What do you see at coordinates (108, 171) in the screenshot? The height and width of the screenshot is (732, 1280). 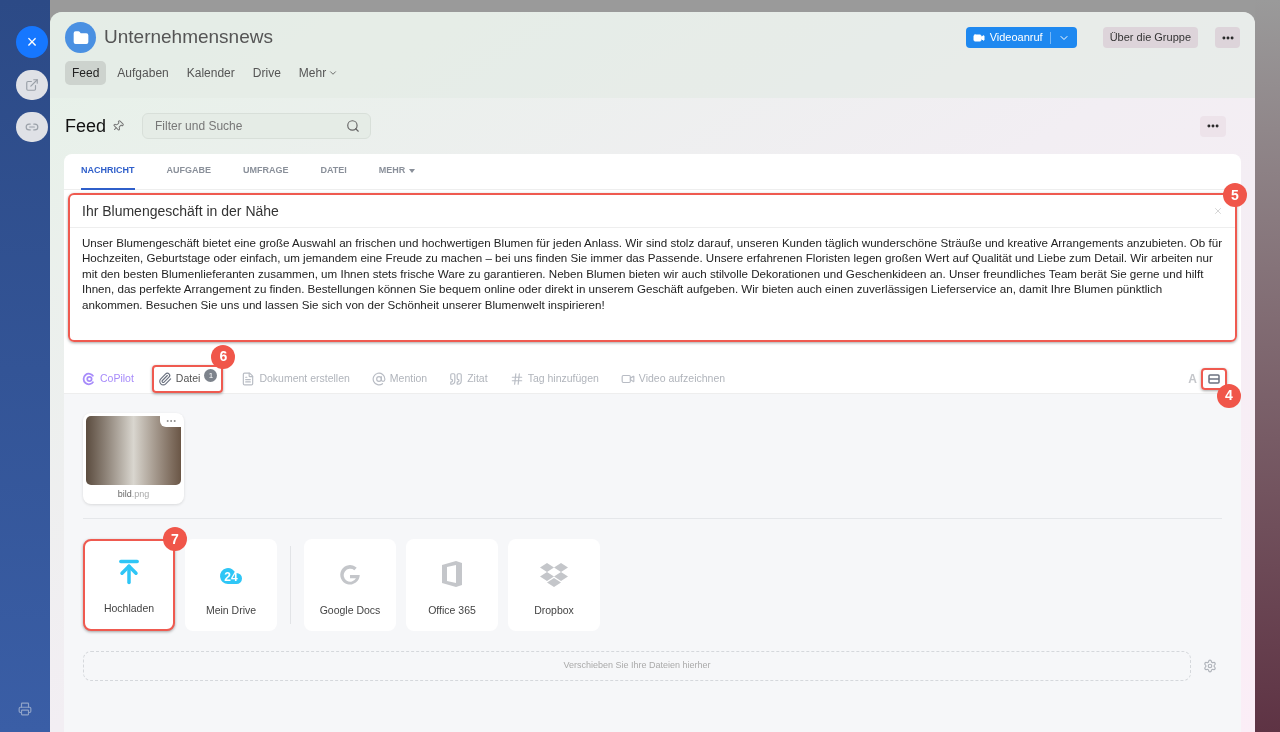 I see `composer-tab: NACHRICHT` at bounding box center [108, 171].